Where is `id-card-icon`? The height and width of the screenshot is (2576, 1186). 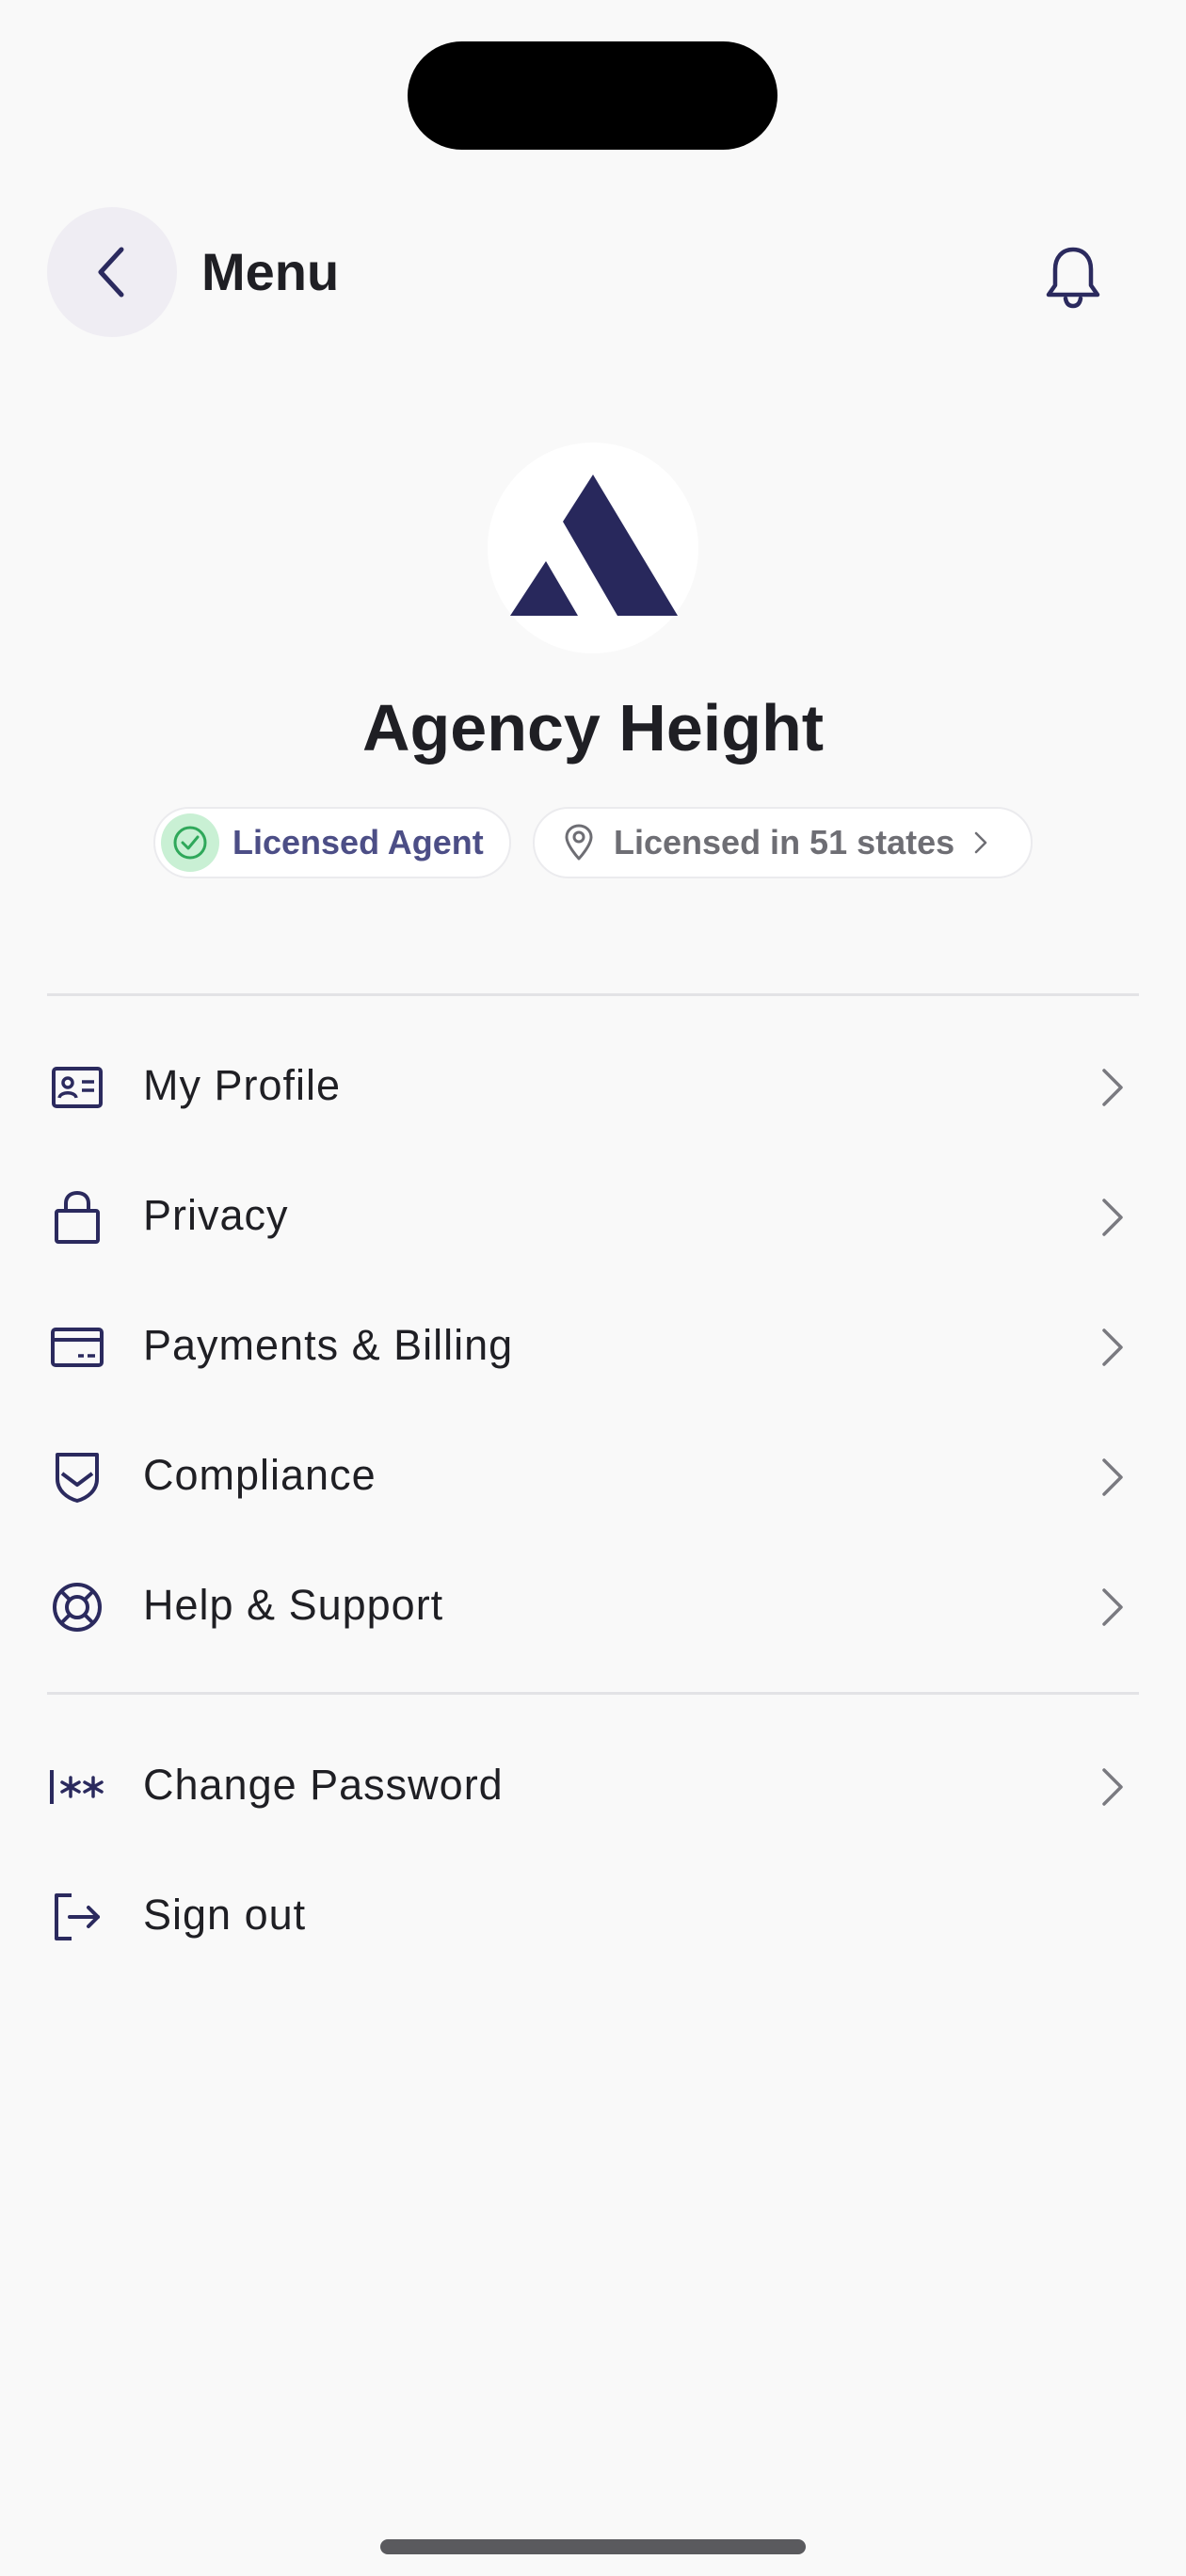
id-card-icon is located at coordinates (77, 1087).